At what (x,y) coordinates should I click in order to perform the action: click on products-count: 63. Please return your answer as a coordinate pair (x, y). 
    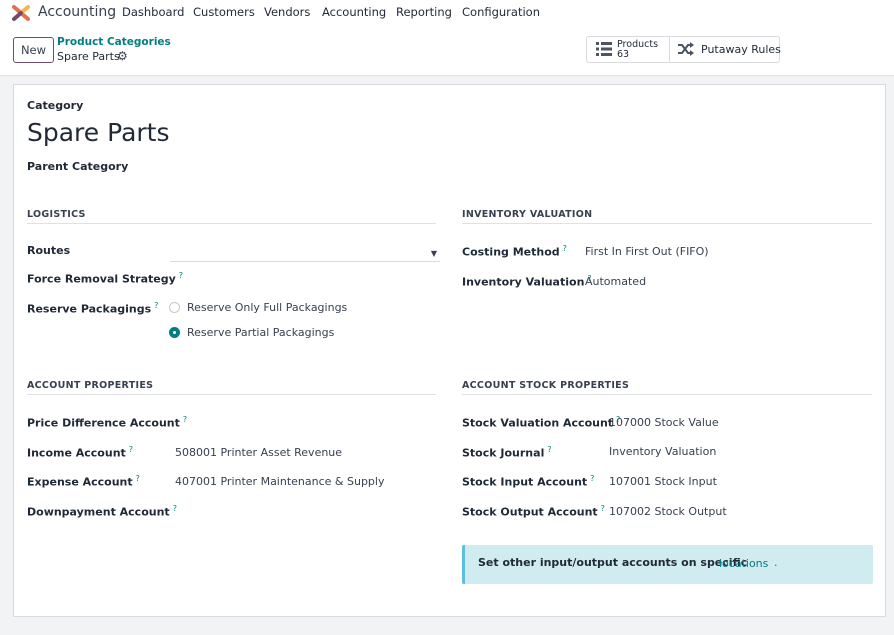
    Looking at the image, I should click on (623, 54).